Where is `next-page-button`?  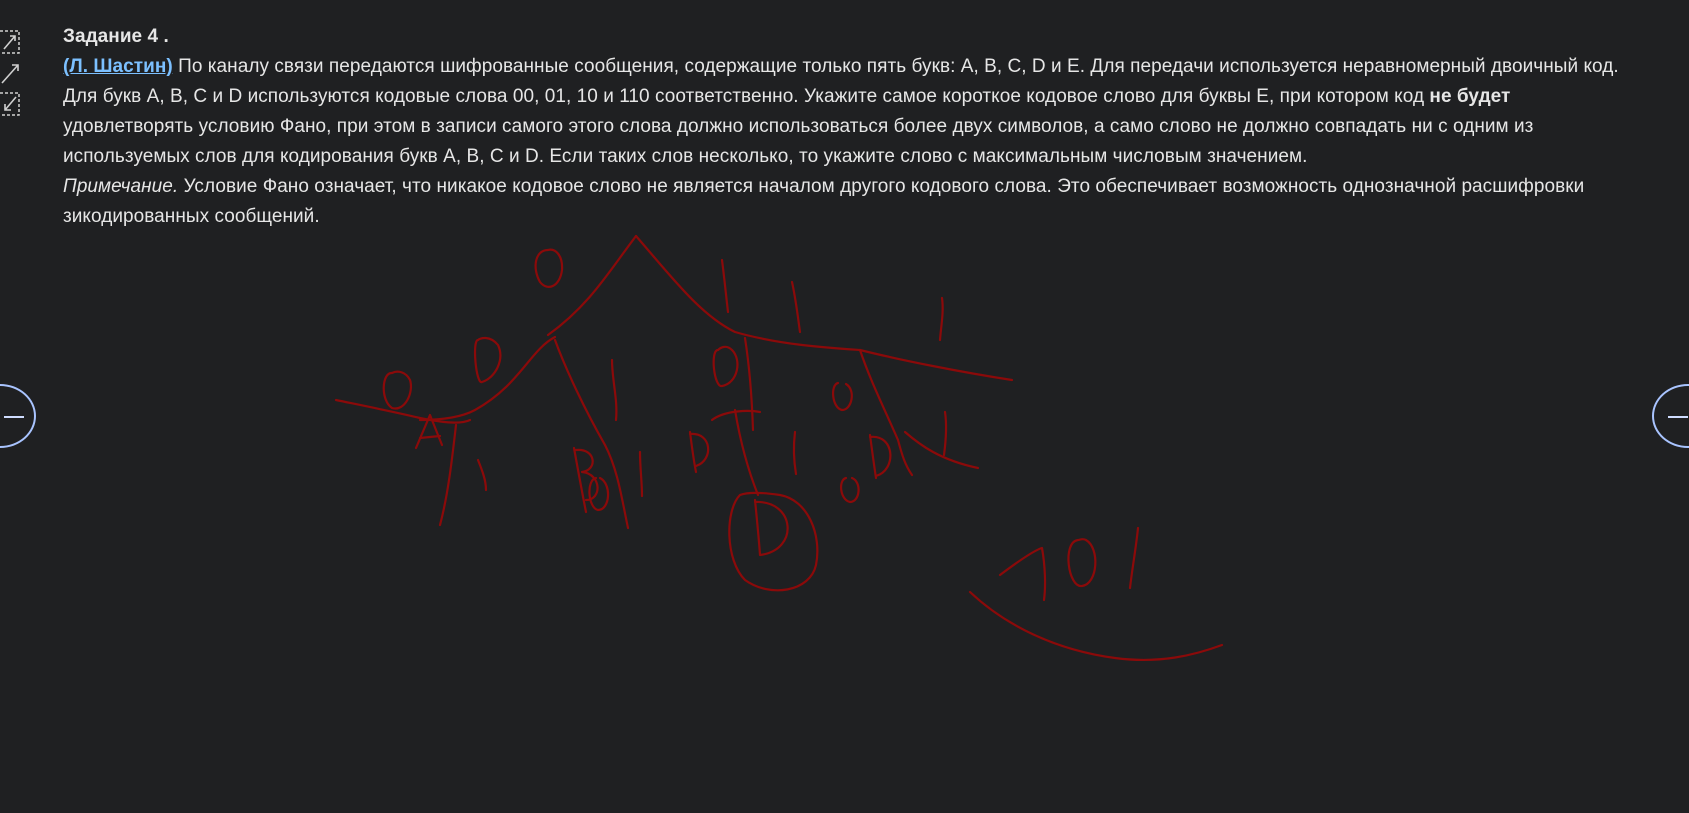 next-page-button is located at coordinates (1670, 416).